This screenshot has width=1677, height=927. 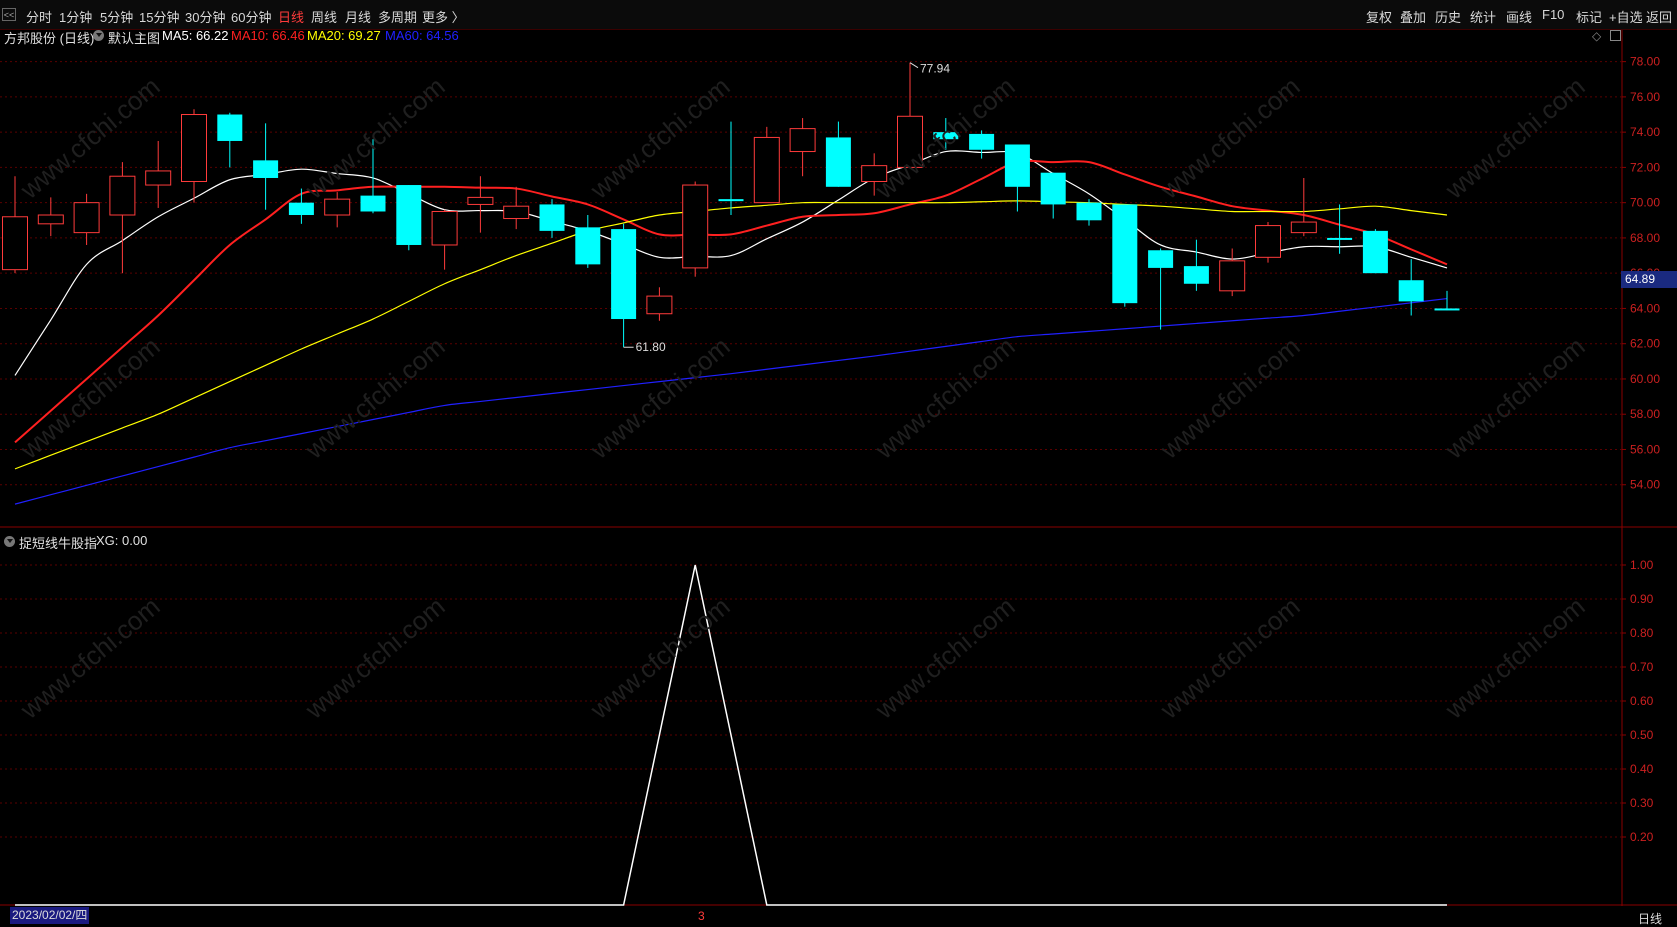 What do you see at coordinates (1645, 97) in the screenshot?
I see `y-tick-label: 76.00` at bounding box center [1645, 97].